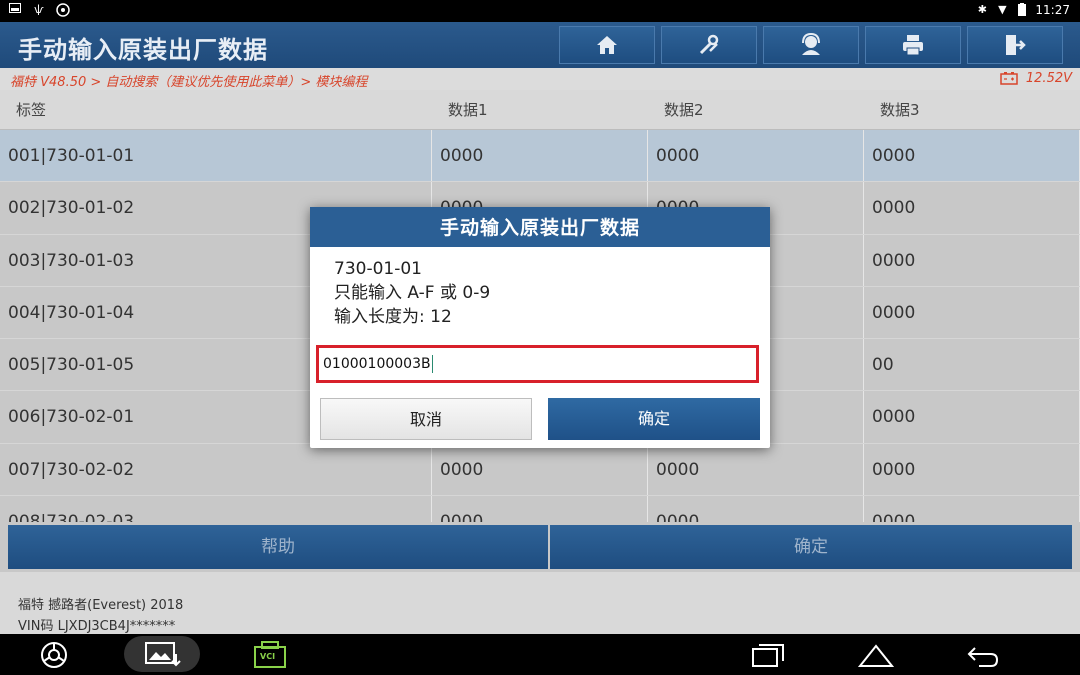 The width and height of the screenshot is (1080, 675). Describe the element at coordinates (540, 288) in the screenshot. I see `dialog-message: 730-01-01 只能输入 A-F 或 0-9 输入长度为: 12` at that location.